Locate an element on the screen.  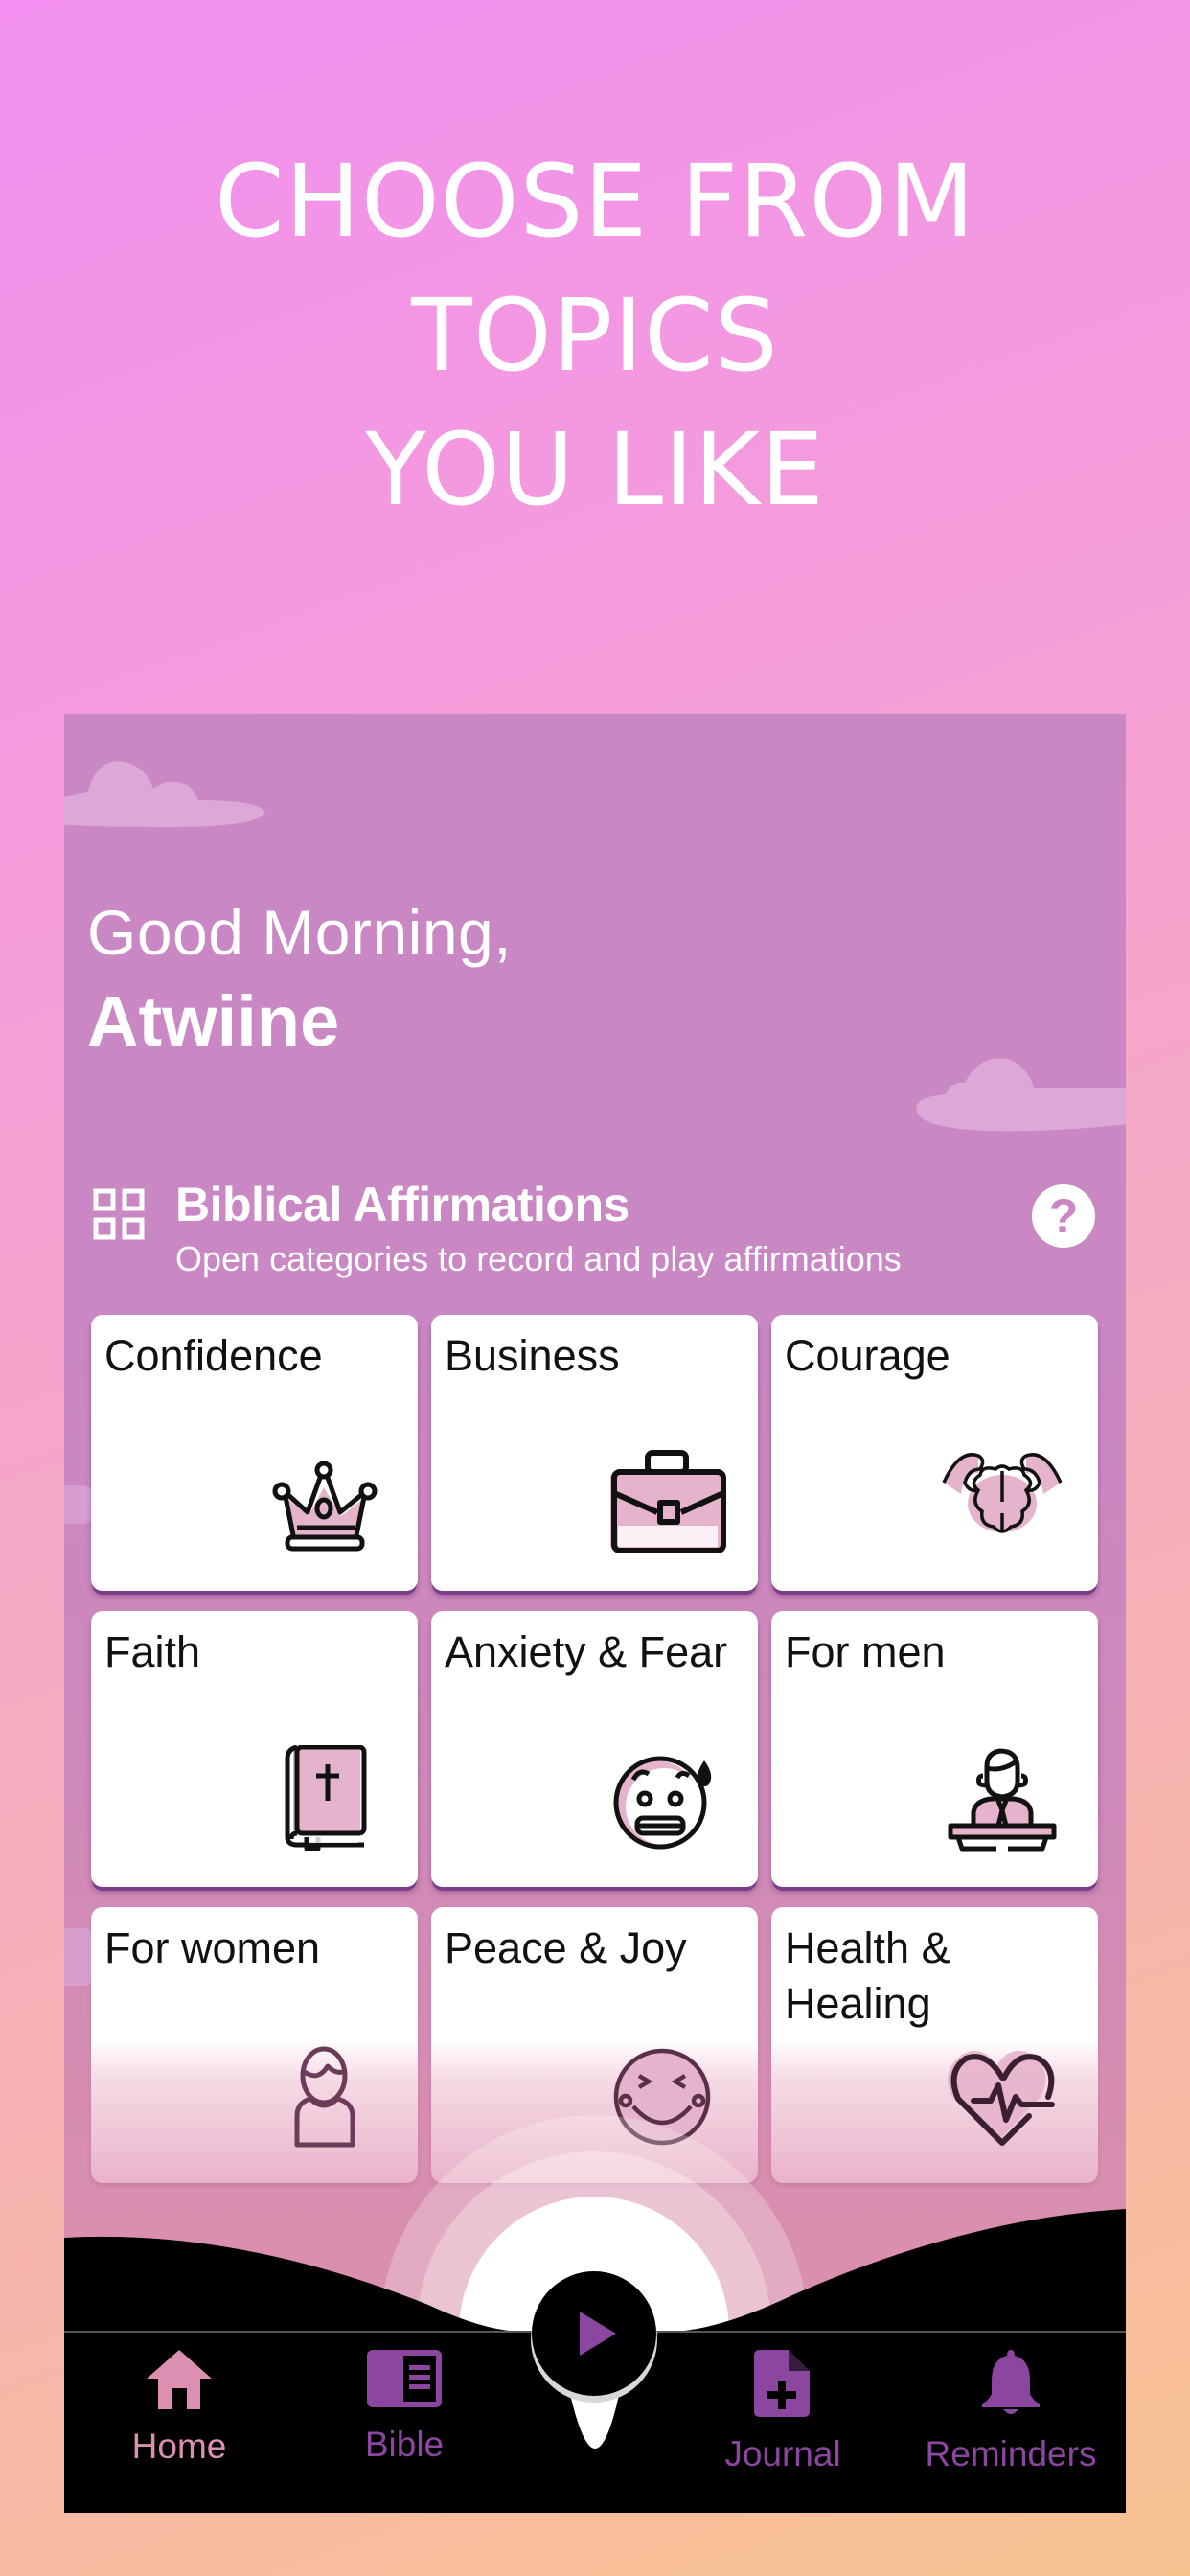
category-label: Anxiety & Fear is located at coordinates (587, 1651).